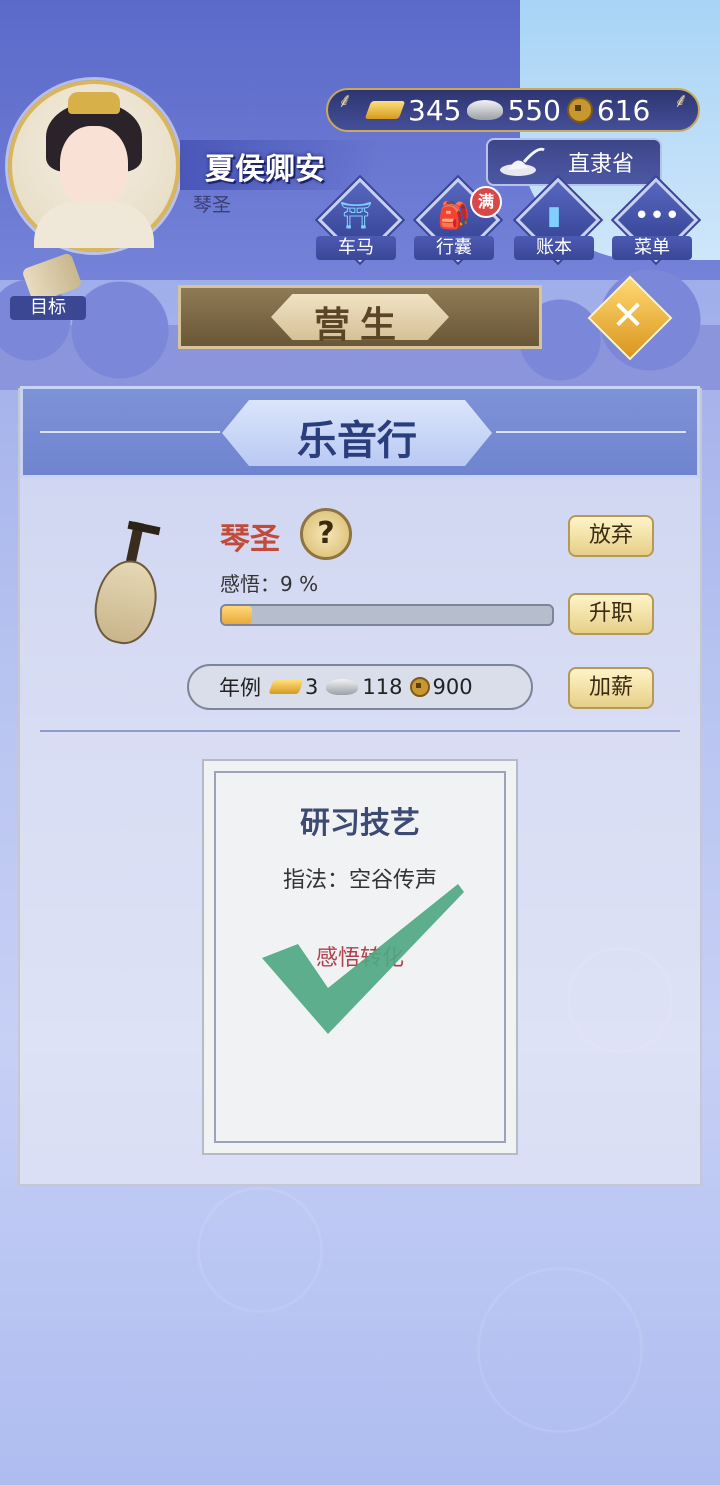  Describe the element at coordinates (486, 202) in the screenshot. I see `bag-full-badge: 满` at that location.